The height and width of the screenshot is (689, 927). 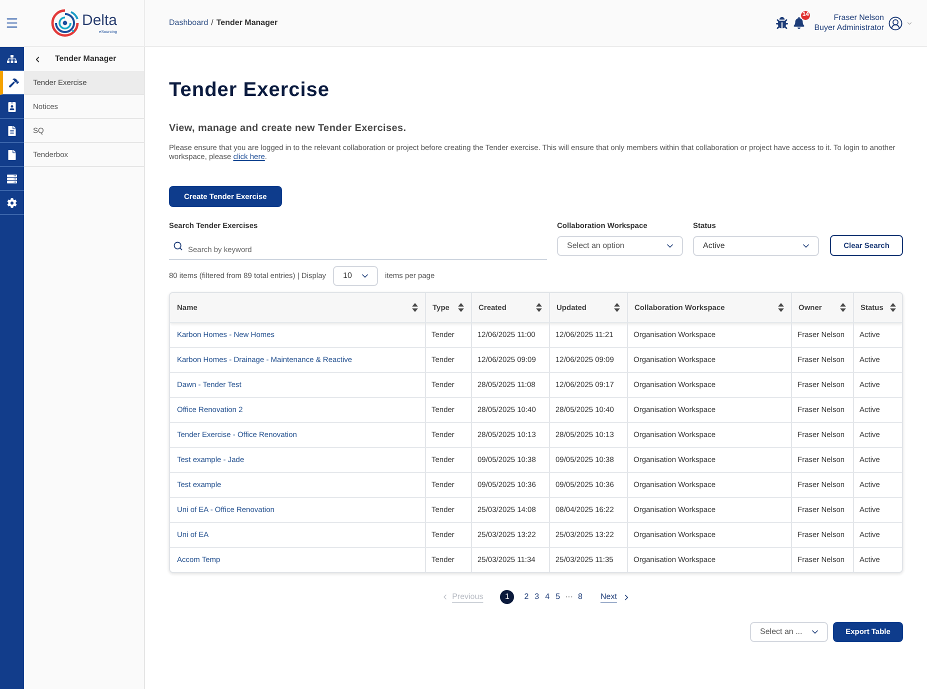 What do you see at coordinates (537, 597) in the screenshot?
I see `page-button: 3` at bounding box center [537, 597].